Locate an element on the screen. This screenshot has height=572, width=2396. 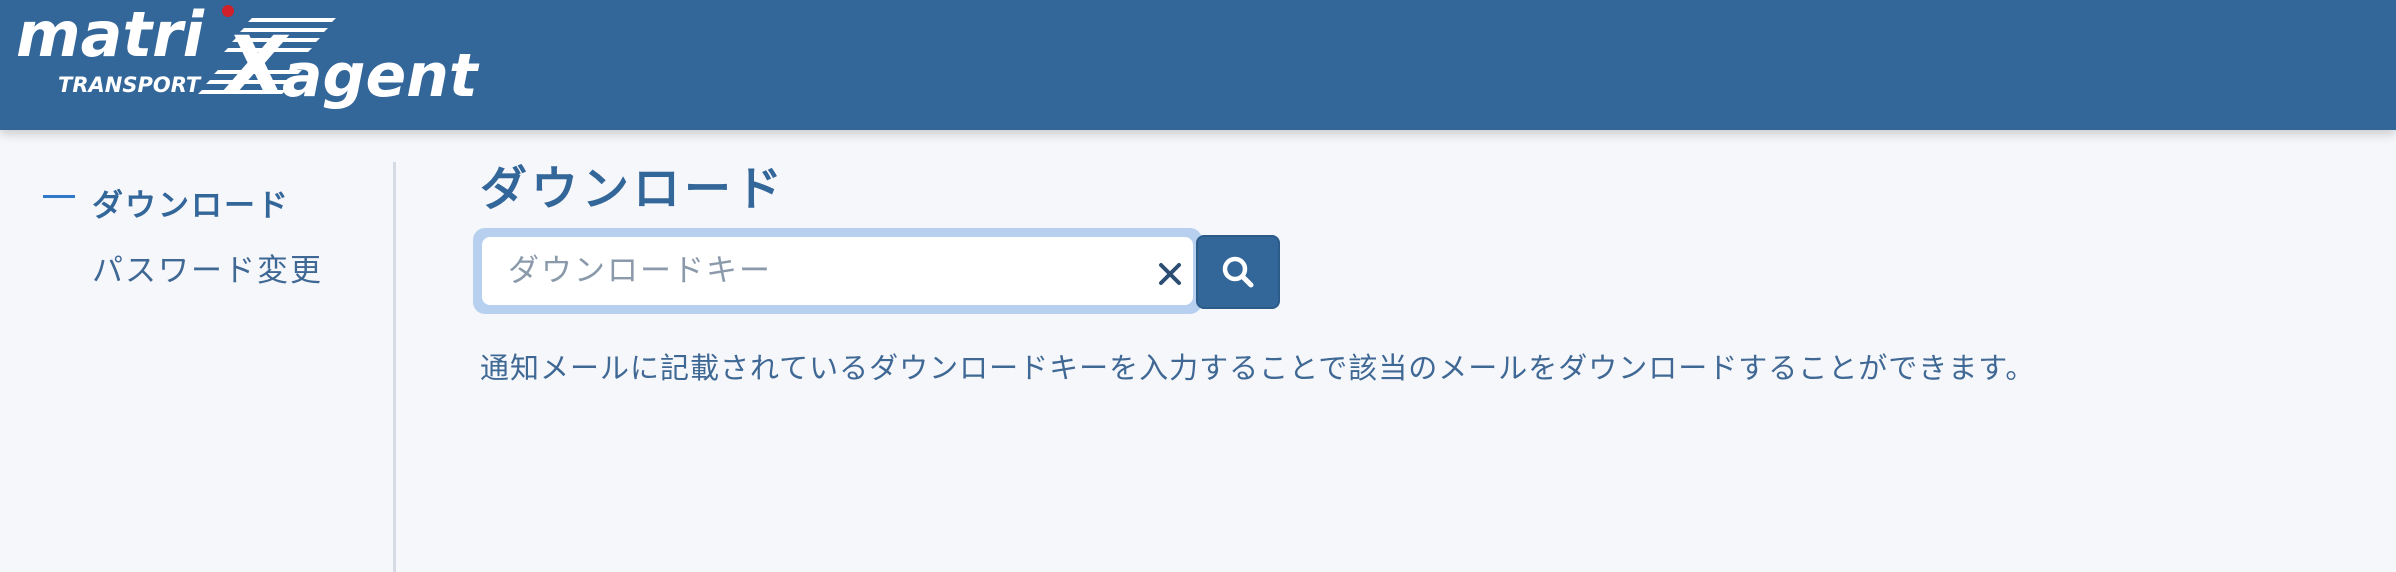
page-title: ダウンロード is located at coordinates (633, 189).